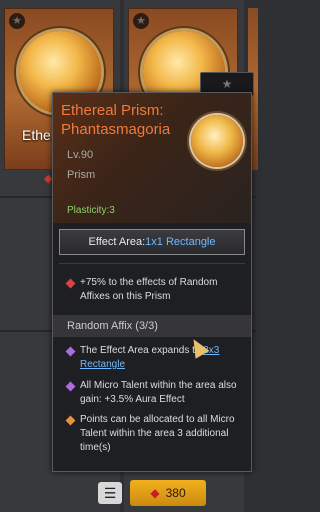 The height and width of the screenshot is (512, 320). What do you see at coordinates (70, 283) in the screenshot?
I see `red-diamond-icon` at bounding box center [70, 283].